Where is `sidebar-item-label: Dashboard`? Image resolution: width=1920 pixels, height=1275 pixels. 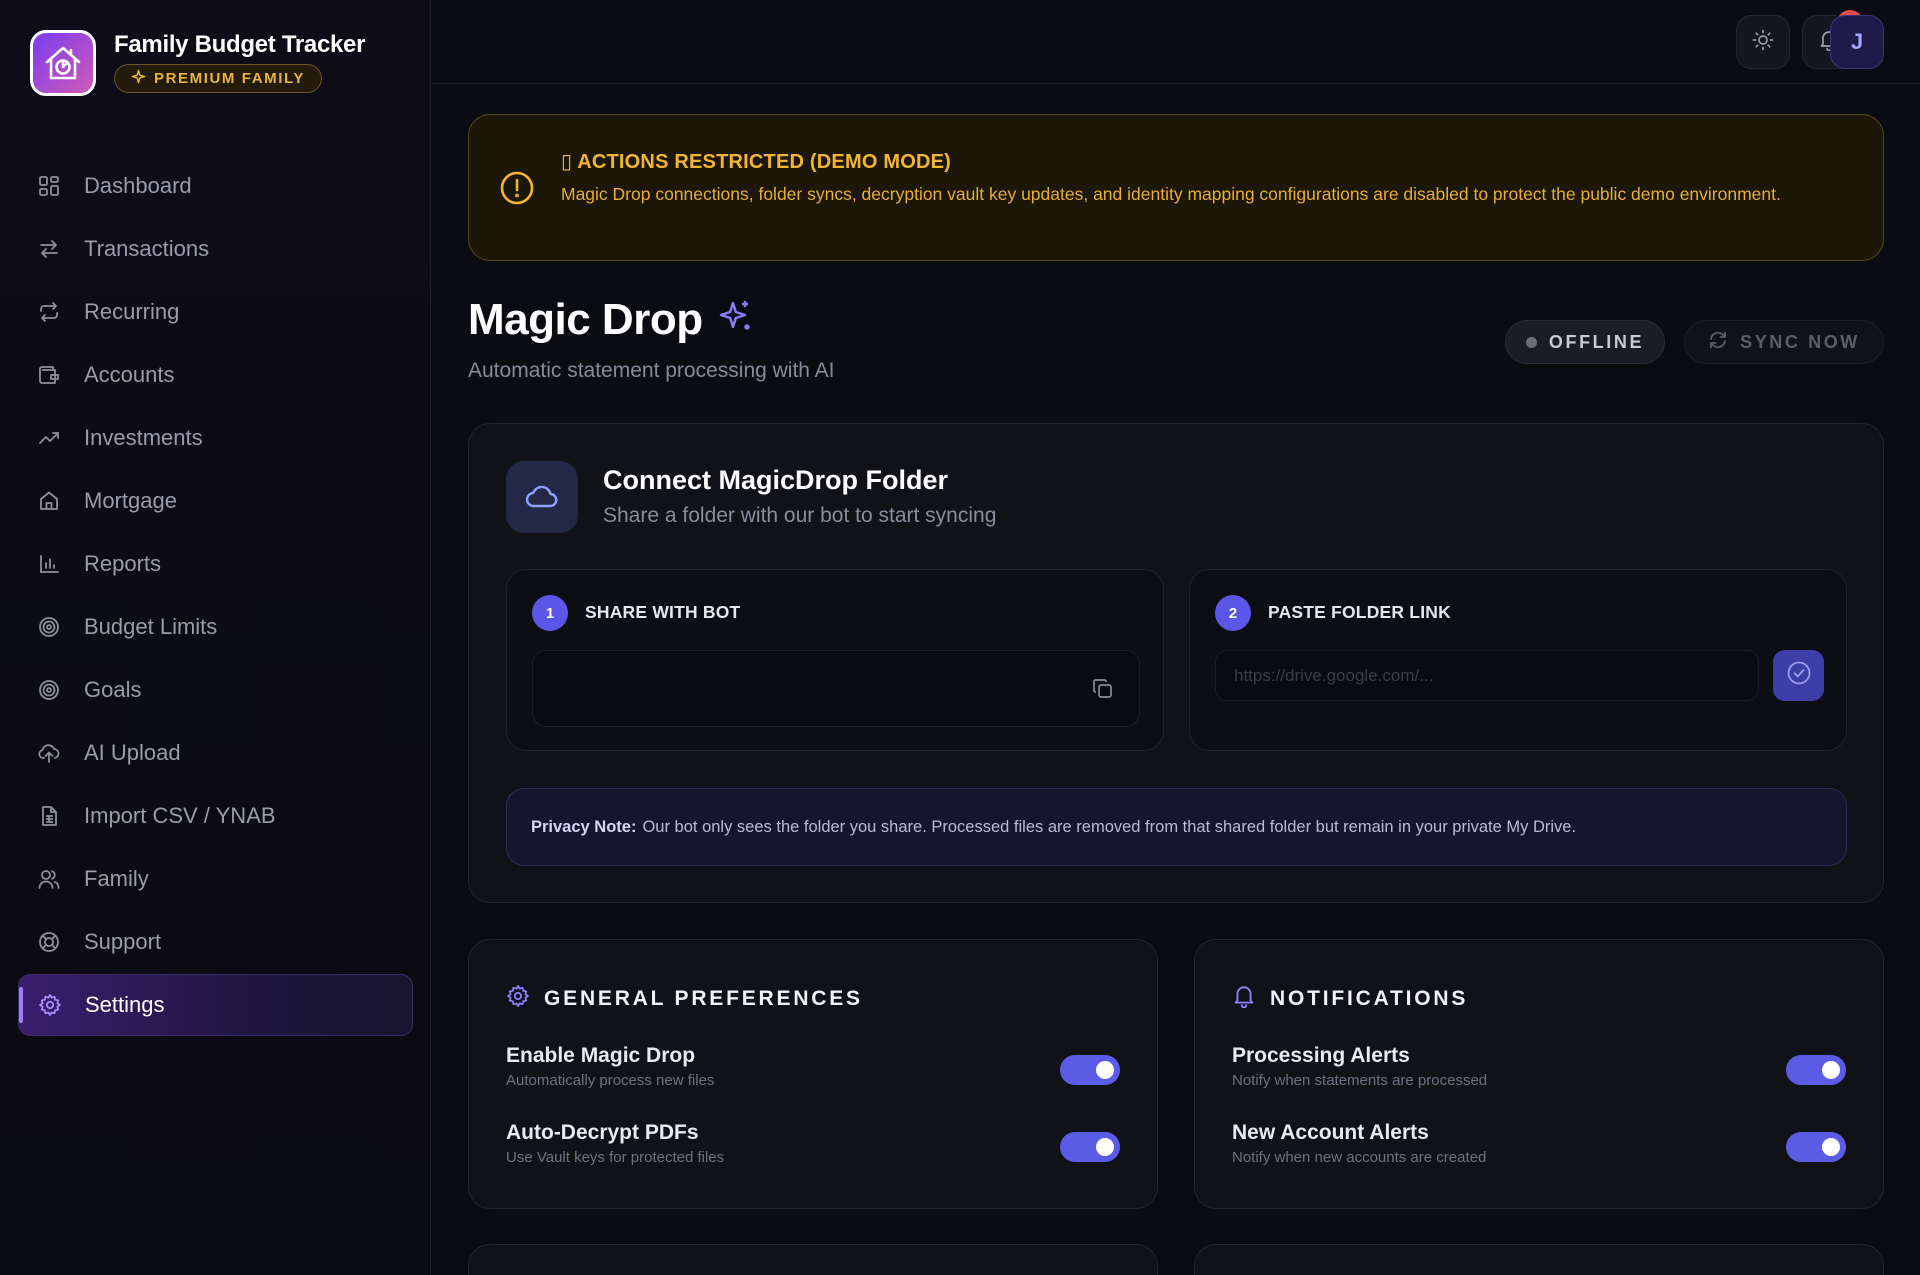 sidebar-item-label: Dashboard is located at coordinates (138, 185).